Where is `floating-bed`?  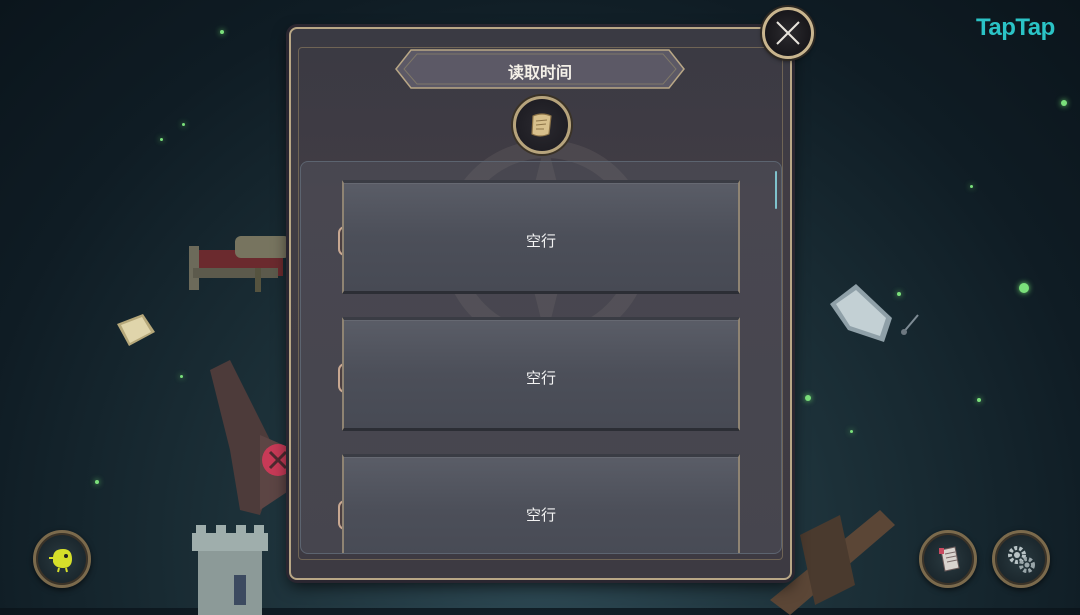 floating-bed is located at coordinates (239, 264).